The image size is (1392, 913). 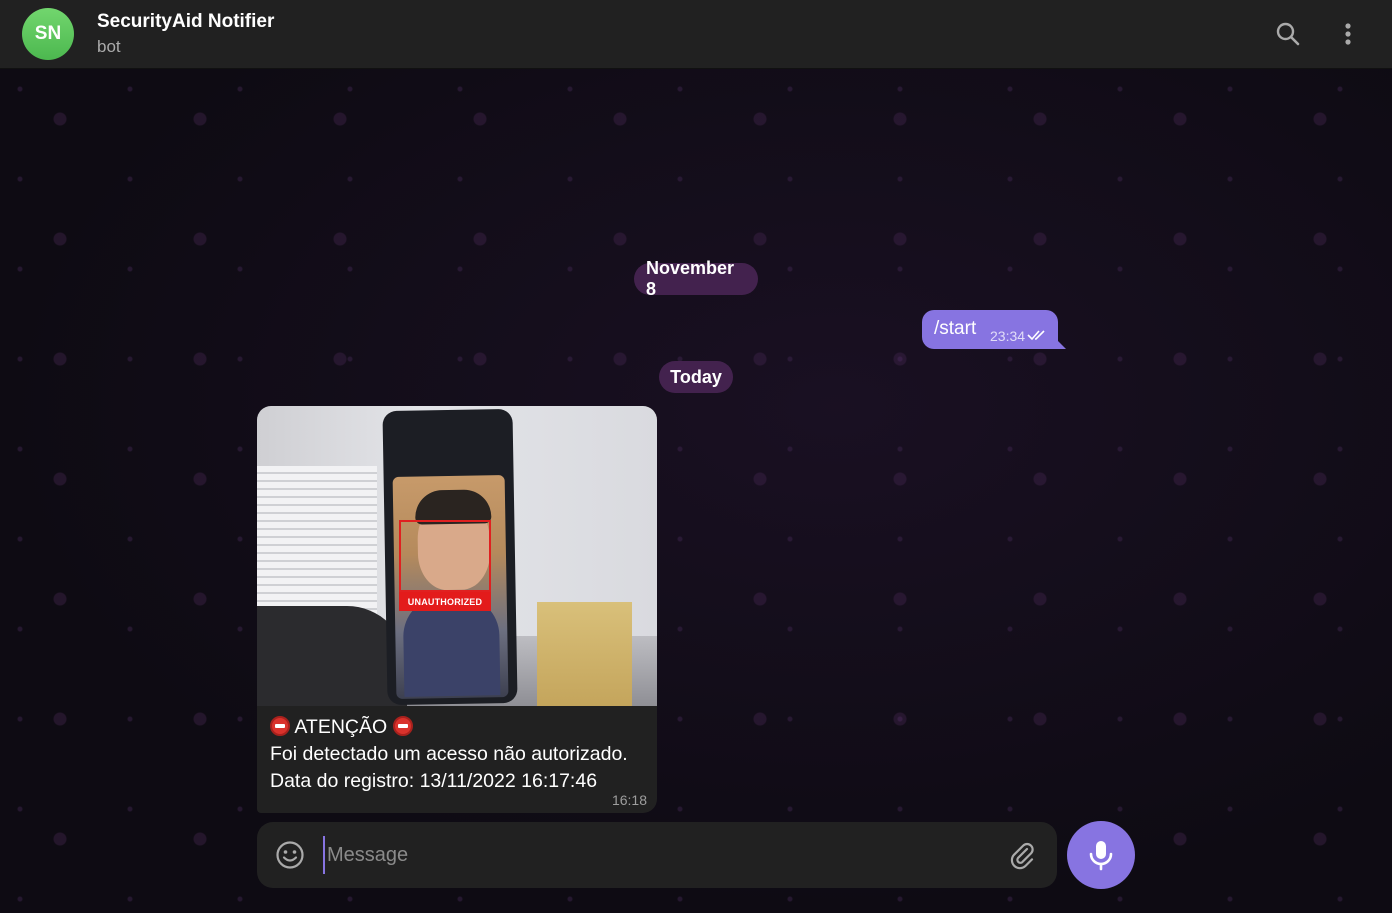 I want to click on message-text: /start, so click(x=955, y=328).